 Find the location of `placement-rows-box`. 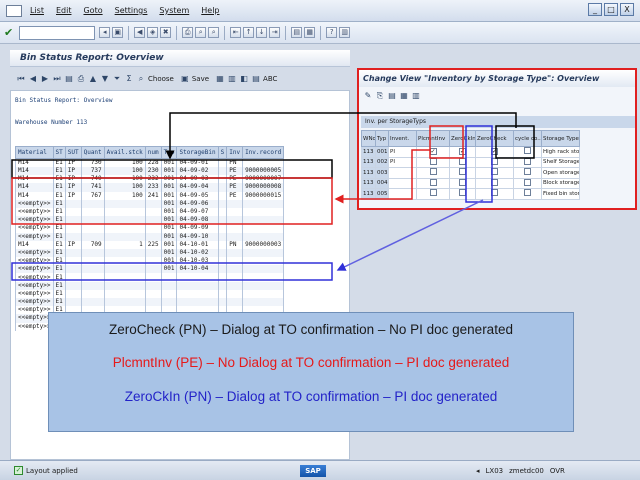

placement-rows-box is located at coordinates (172, 201).